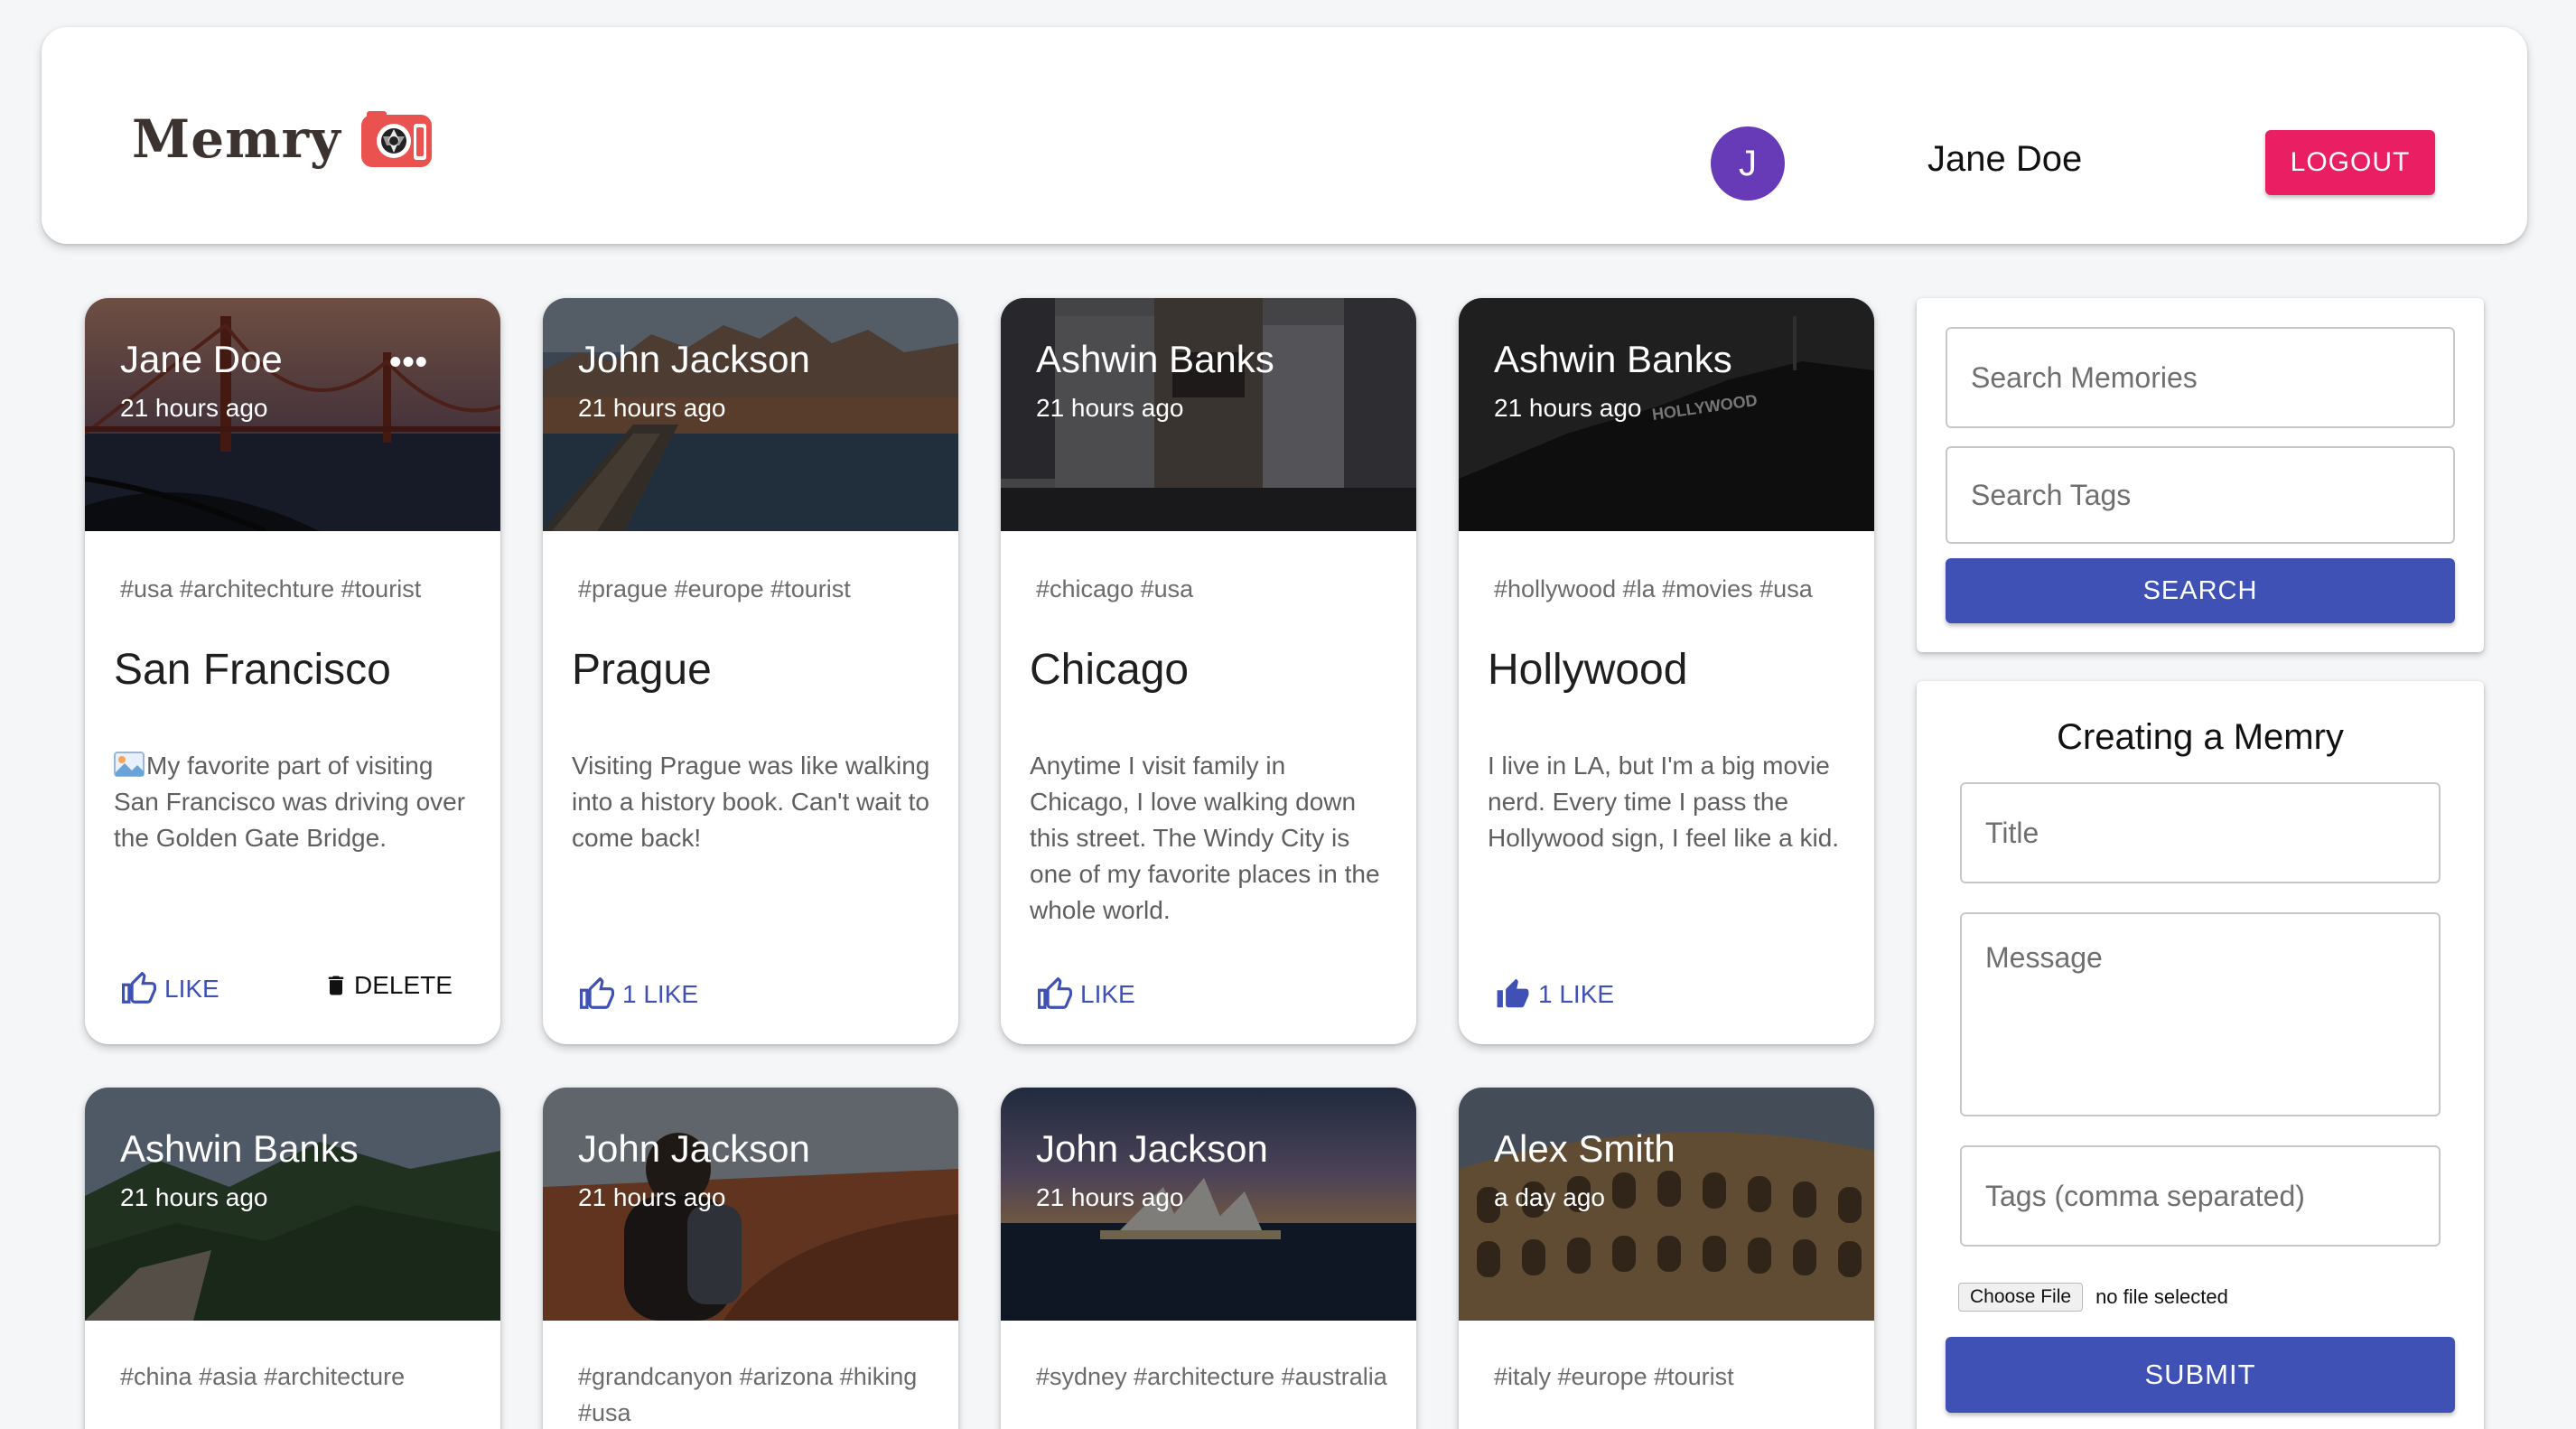 The width and height of the screenshot is (2576, 1429). I want to click on post-tags: #prague #europe #tourist, so click(714, 588).